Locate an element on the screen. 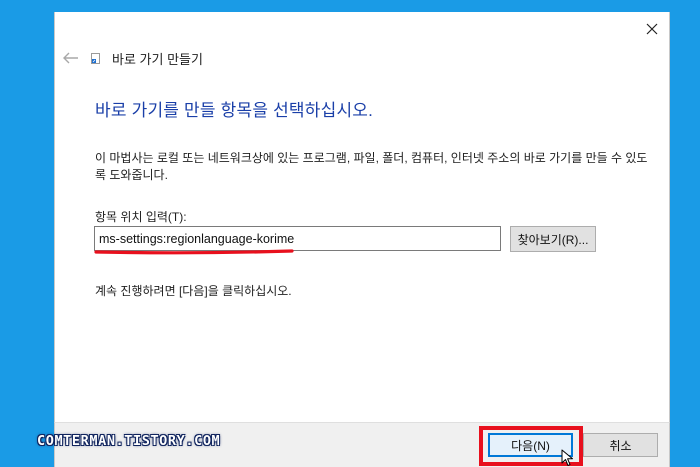  close-icon is located at coordinates (652, 29).